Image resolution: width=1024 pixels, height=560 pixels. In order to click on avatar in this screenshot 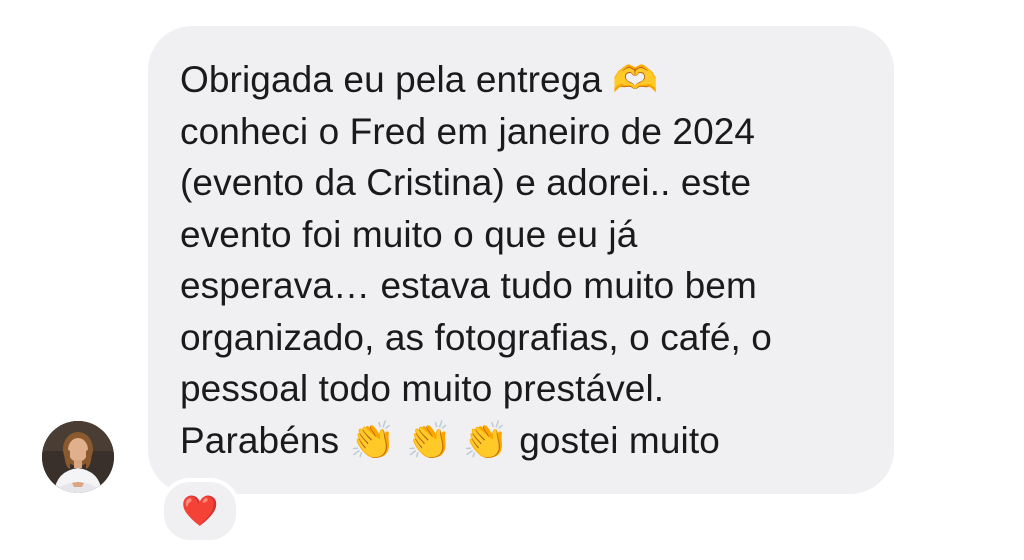, I will do `click(78, 457)`.